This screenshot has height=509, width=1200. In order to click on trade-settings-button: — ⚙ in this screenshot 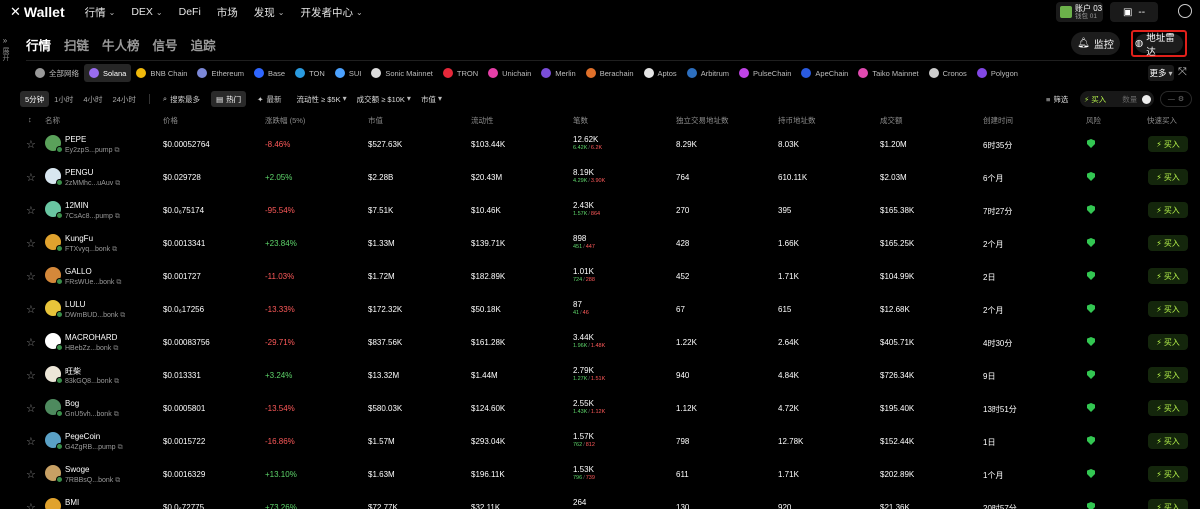, I will do `click(1176, 99)`.